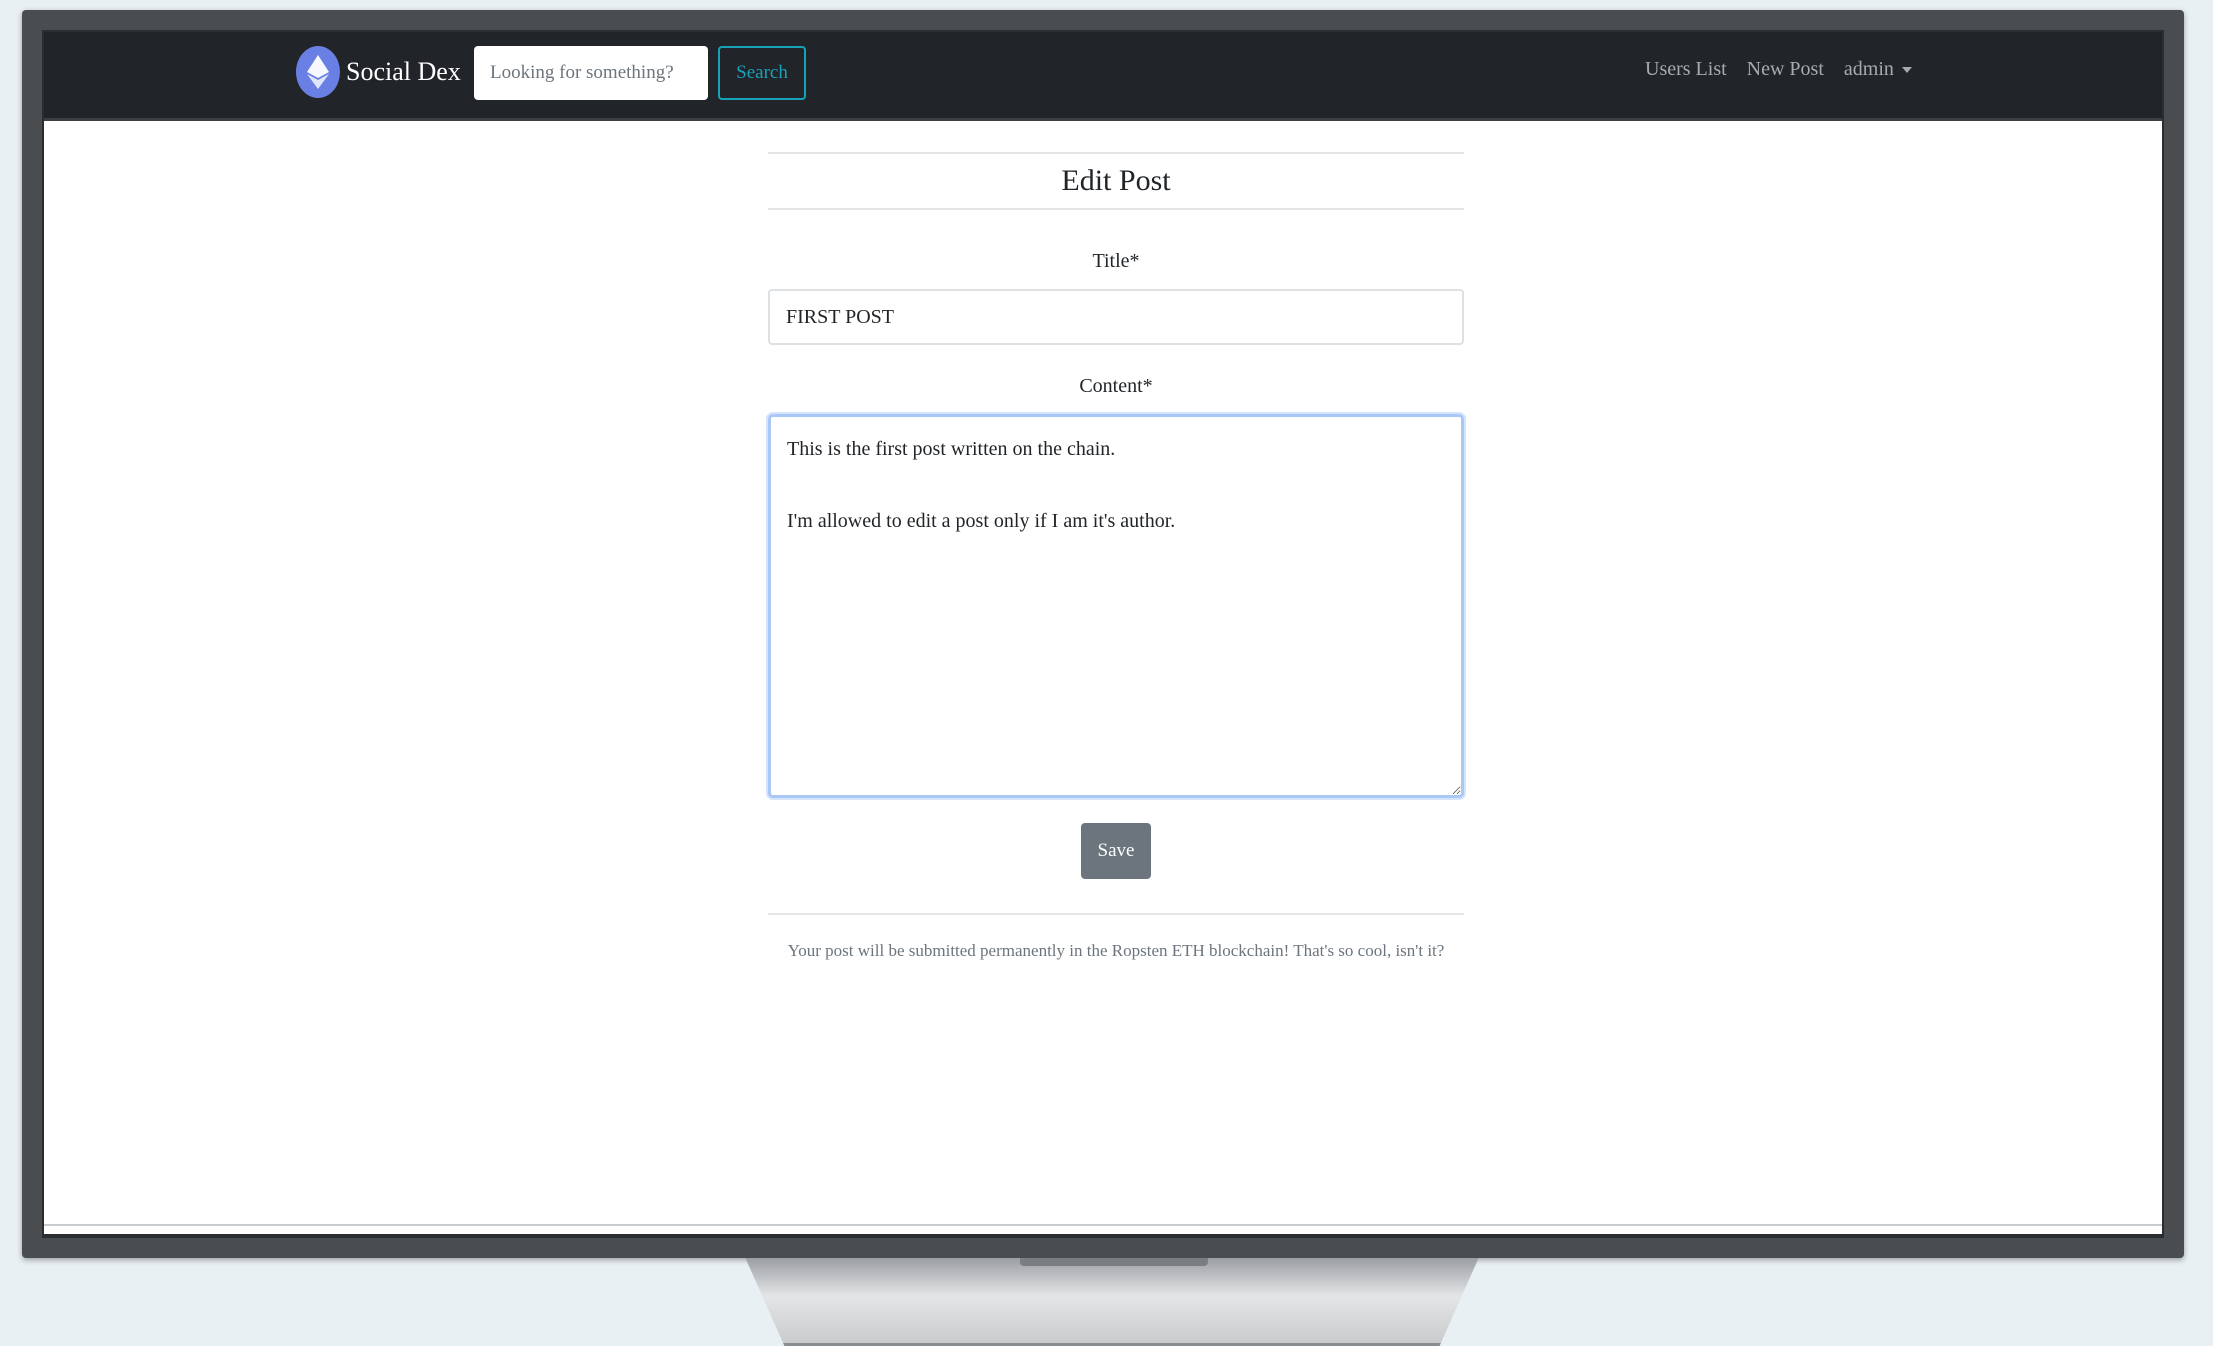 Image resolution: width=2213 pixels, height=1346 pixels. I want to click on divider, so click(1116, 914).